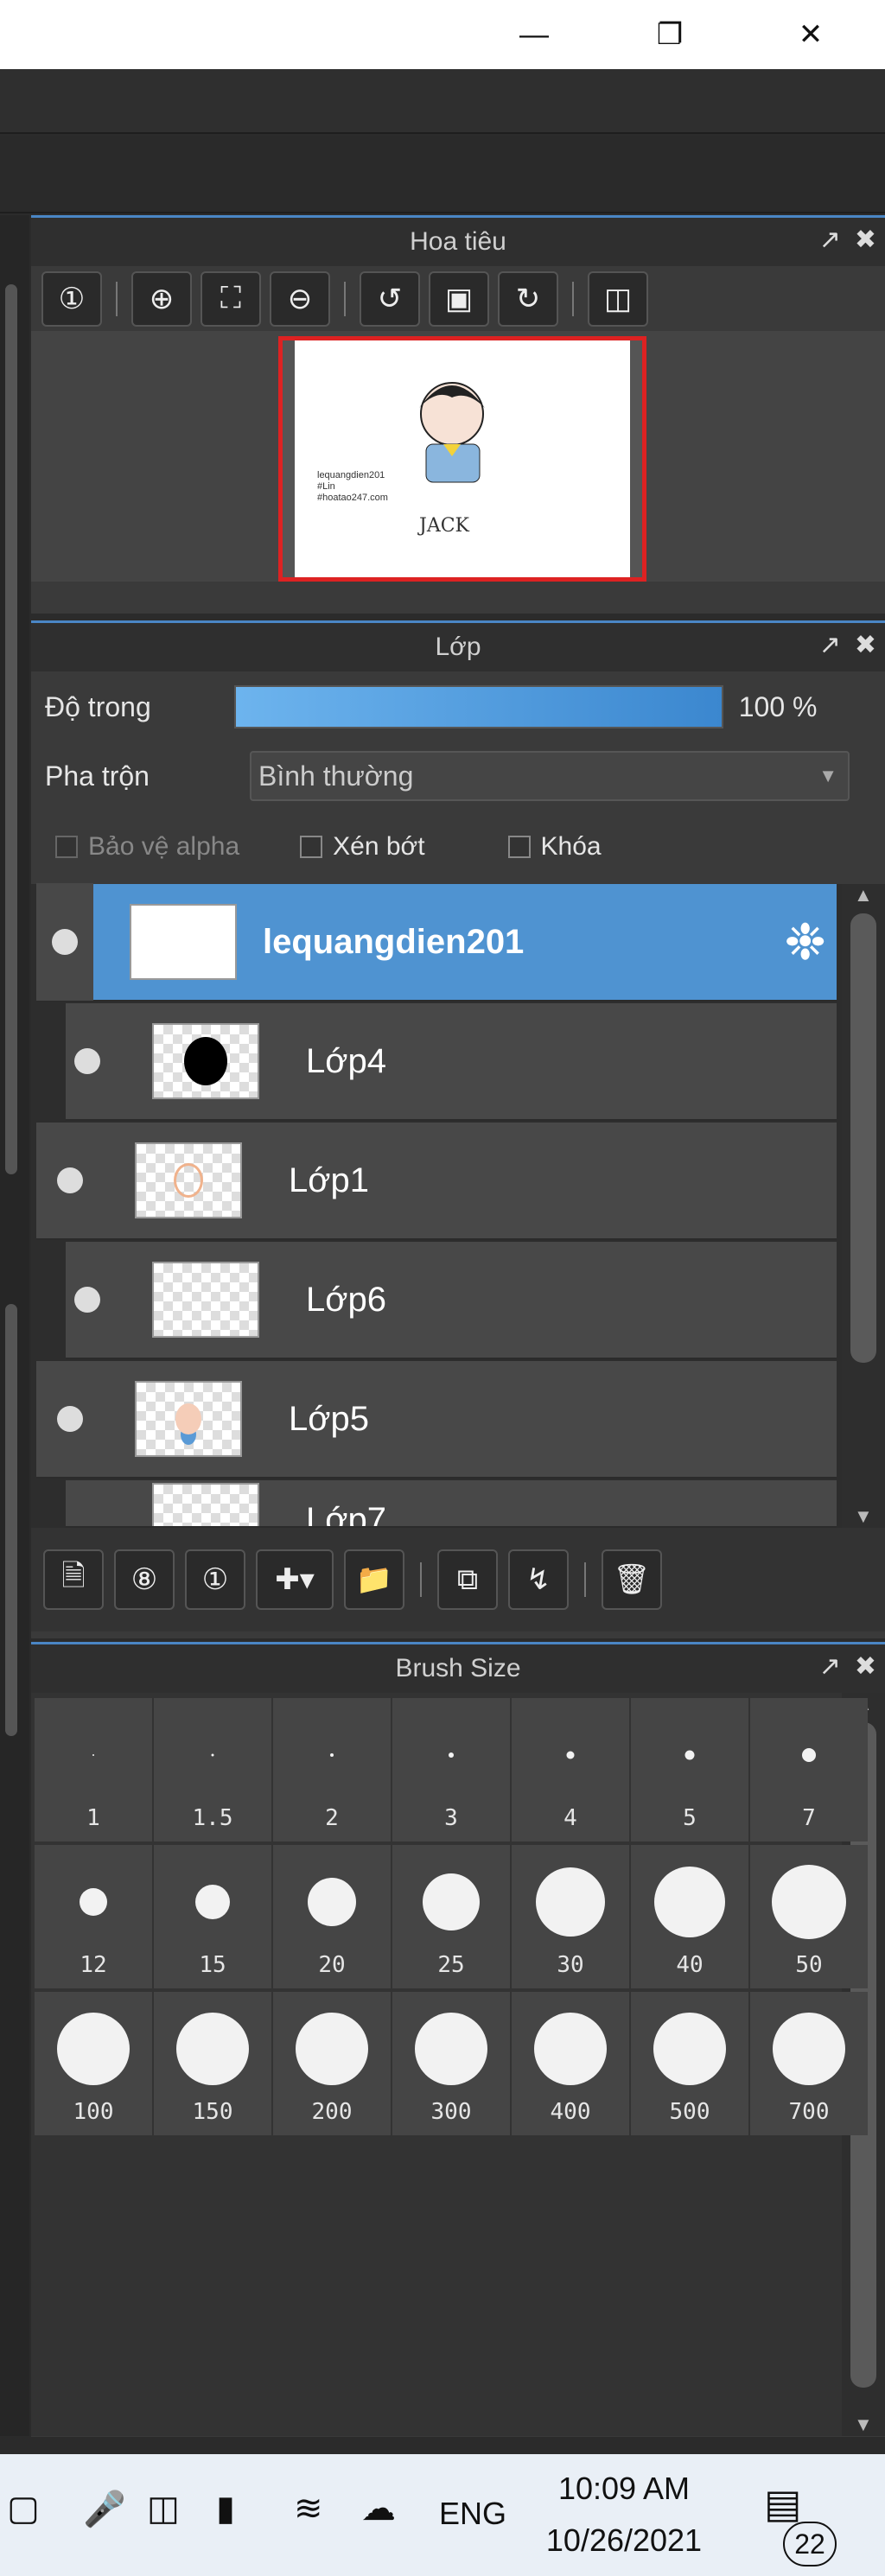 Image resolution: width=885 pixels, height=2576 pixels. Describe the element at coordinates (863, 1138) in the screenshot. I see `scroll-thumb` at that location.